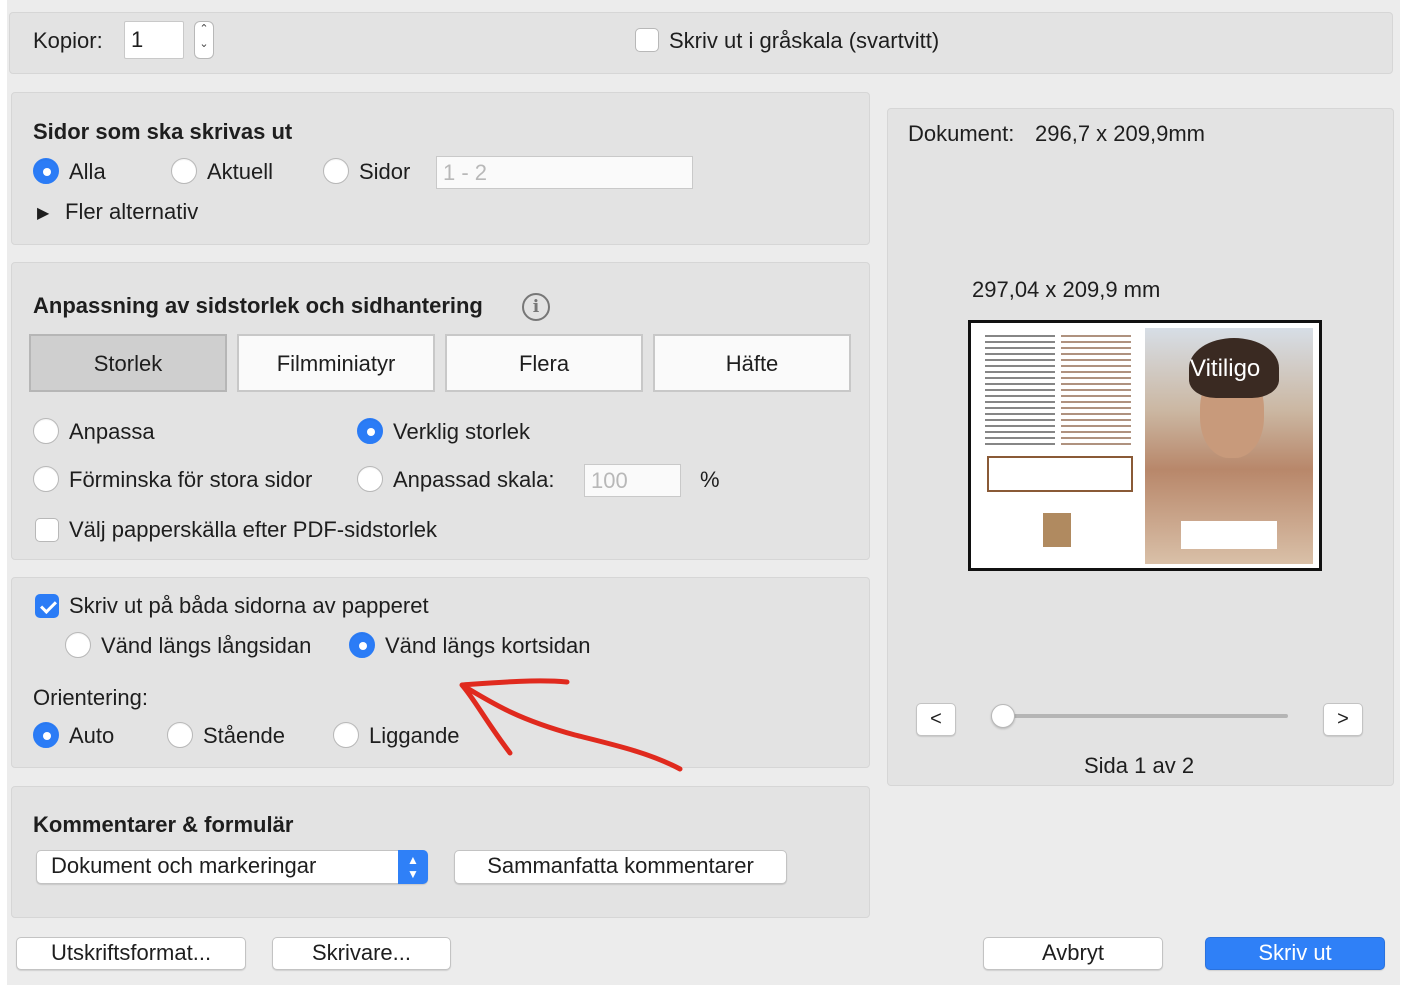  Describe the element at coordinates (68, 40) in the screenshot. I see `copies-label: Kopior:` at that location.